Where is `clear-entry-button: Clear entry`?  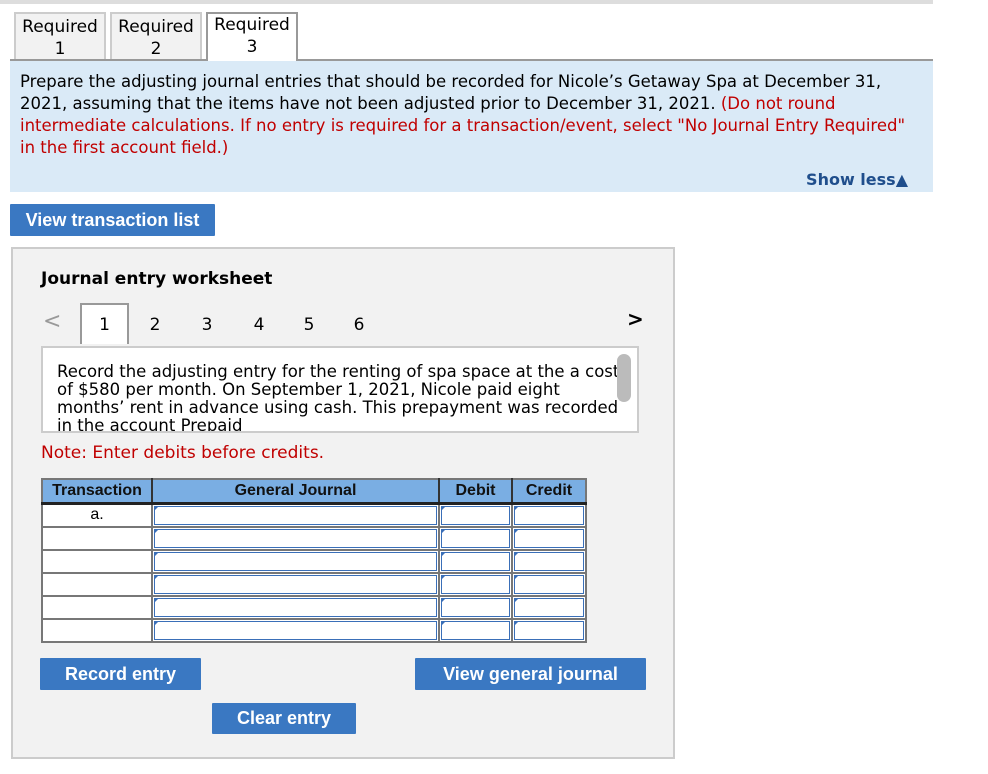 clear-entry-button: Clear entry is located at coordinates (284, 718).